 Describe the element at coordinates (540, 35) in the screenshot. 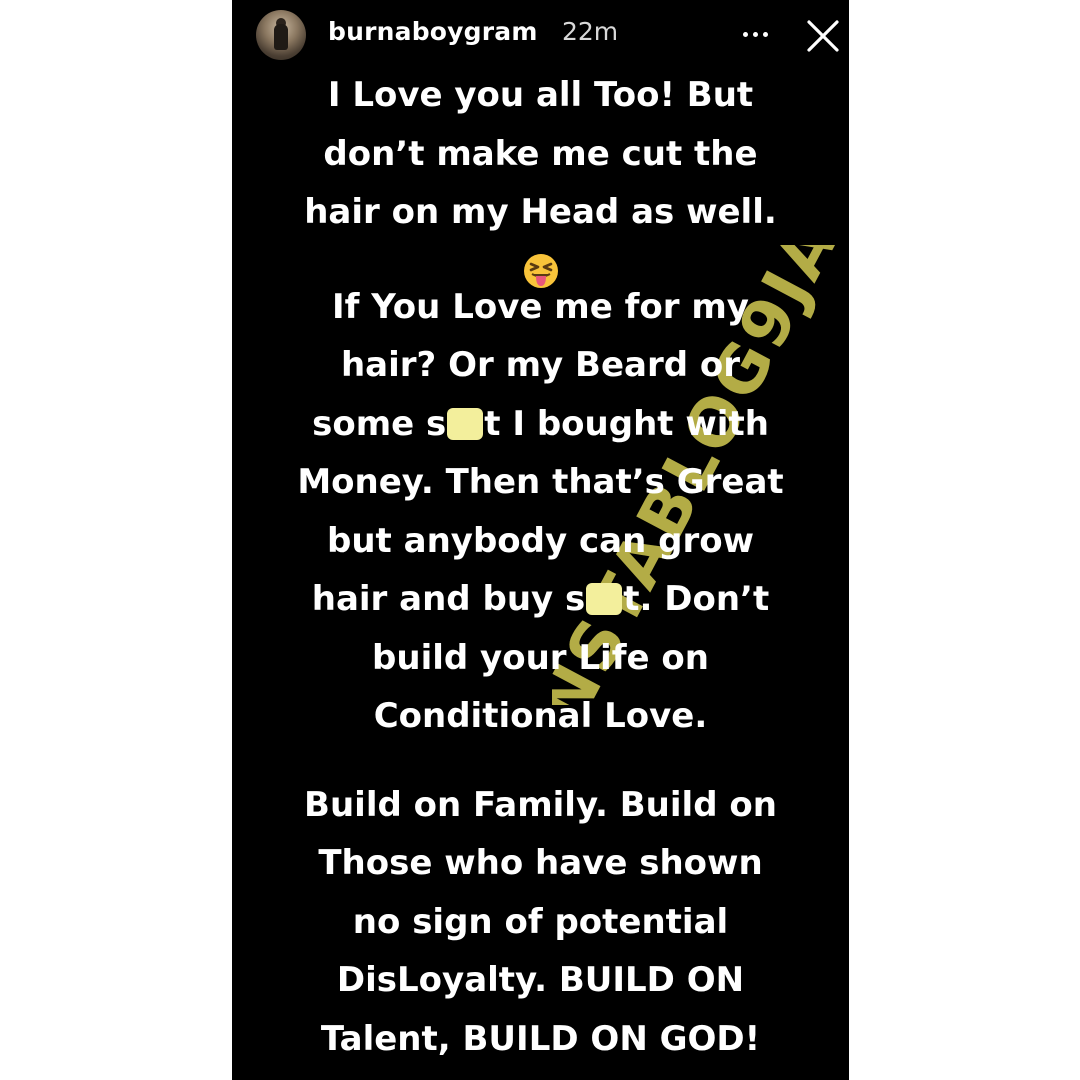

I see `story-header: burnaboygram 22m` at that location.